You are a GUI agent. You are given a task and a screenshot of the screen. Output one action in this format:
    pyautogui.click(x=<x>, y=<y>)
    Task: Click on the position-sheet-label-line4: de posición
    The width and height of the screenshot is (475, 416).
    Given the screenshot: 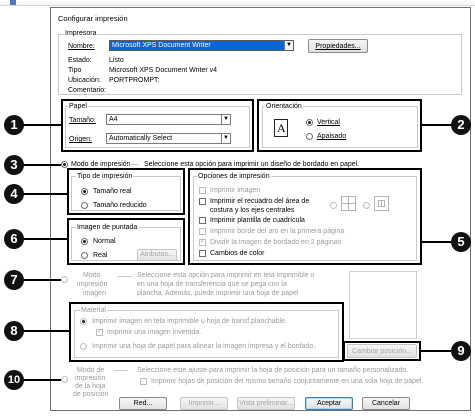 What is the action you would take?
    pyautogui.click(x=91, y=394)
    